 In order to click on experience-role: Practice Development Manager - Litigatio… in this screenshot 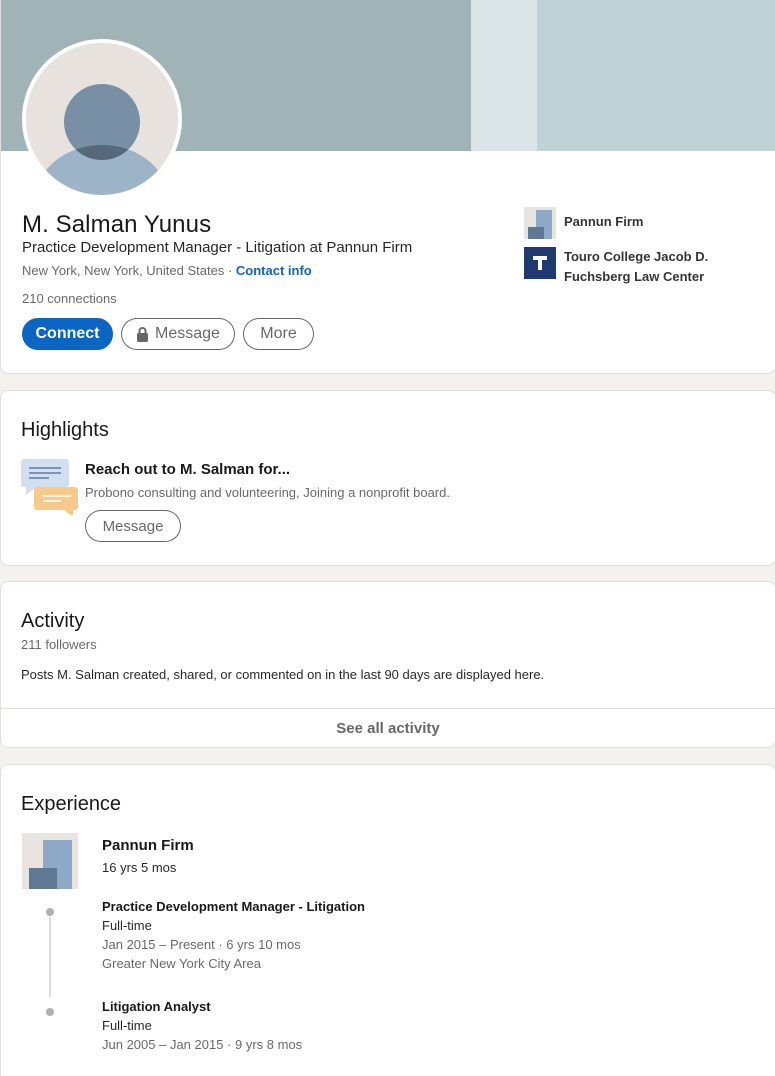, I will do `click(233, 935)`.